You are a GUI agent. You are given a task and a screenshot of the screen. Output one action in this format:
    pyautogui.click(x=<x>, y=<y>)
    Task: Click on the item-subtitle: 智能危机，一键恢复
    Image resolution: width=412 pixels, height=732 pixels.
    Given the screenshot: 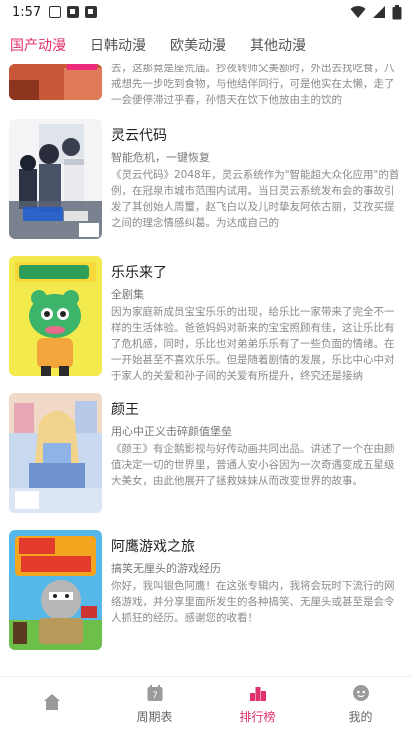 What is the action you would take?
    pyautogui.click(x=160, y=157)
    